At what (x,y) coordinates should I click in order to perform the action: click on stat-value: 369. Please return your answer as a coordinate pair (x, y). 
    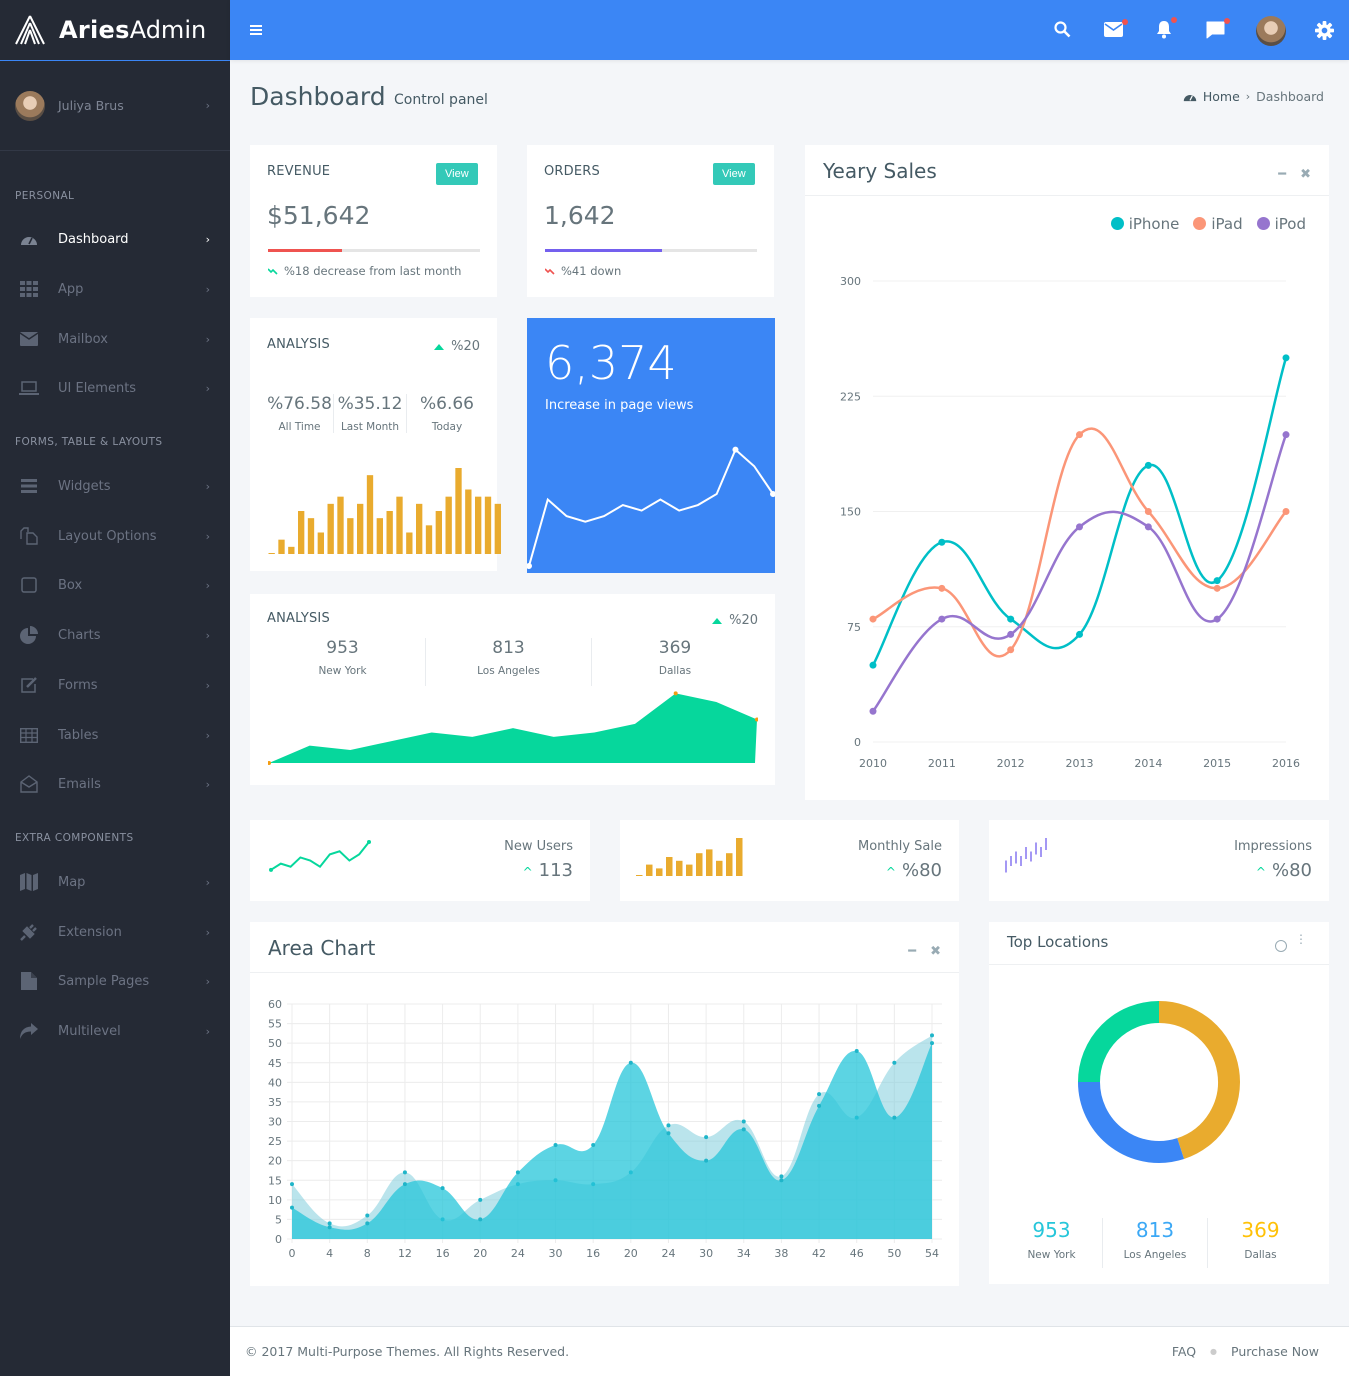
    Looking at the image, I should click on (1260, 1230).